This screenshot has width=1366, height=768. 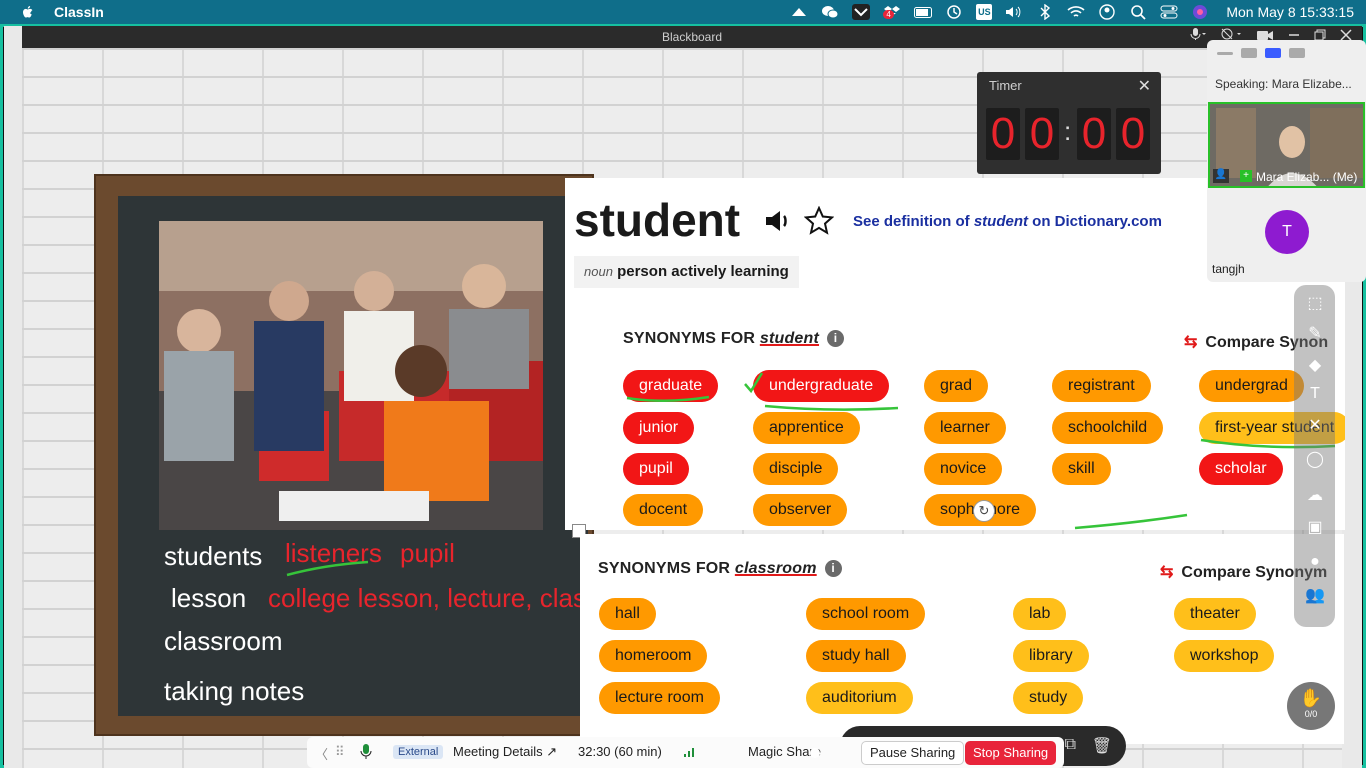 I want to click on pause-sharing-button: Pause Sharing, so click(x=913, y=753).